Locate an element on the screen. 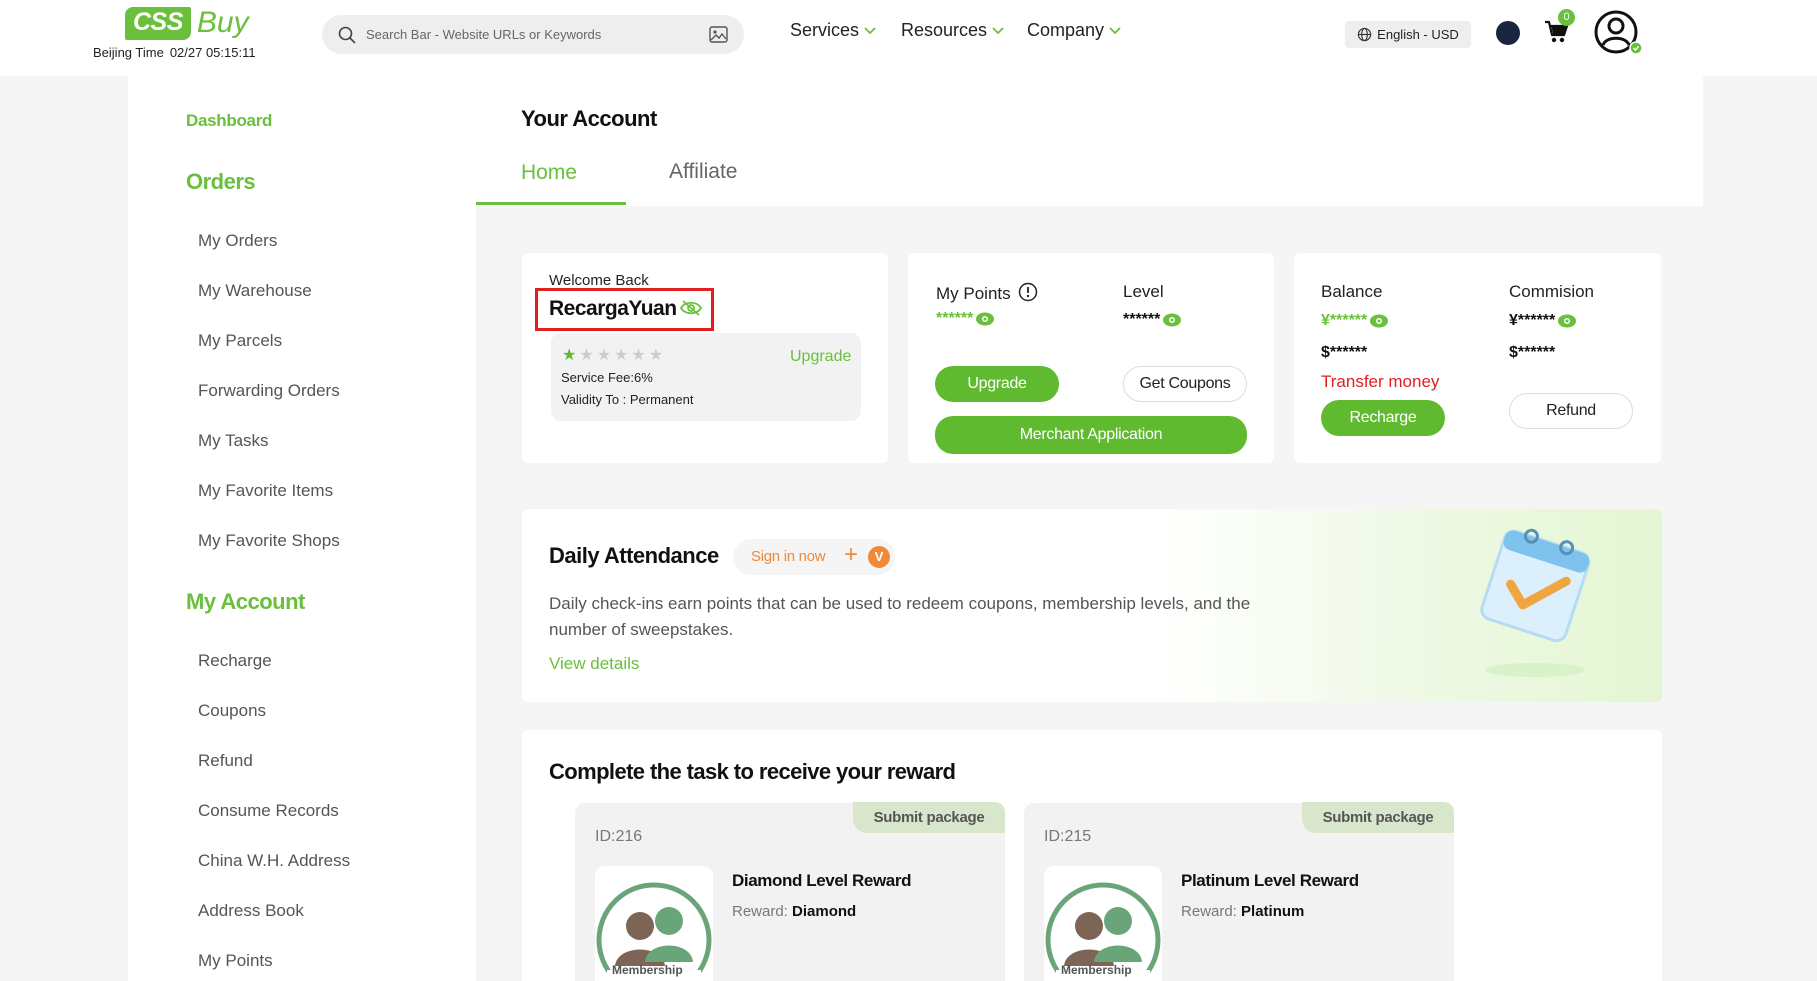 The image size is (1817, 981). sidebar-heading-my-account: My Account is located at coordinates (245, 602).